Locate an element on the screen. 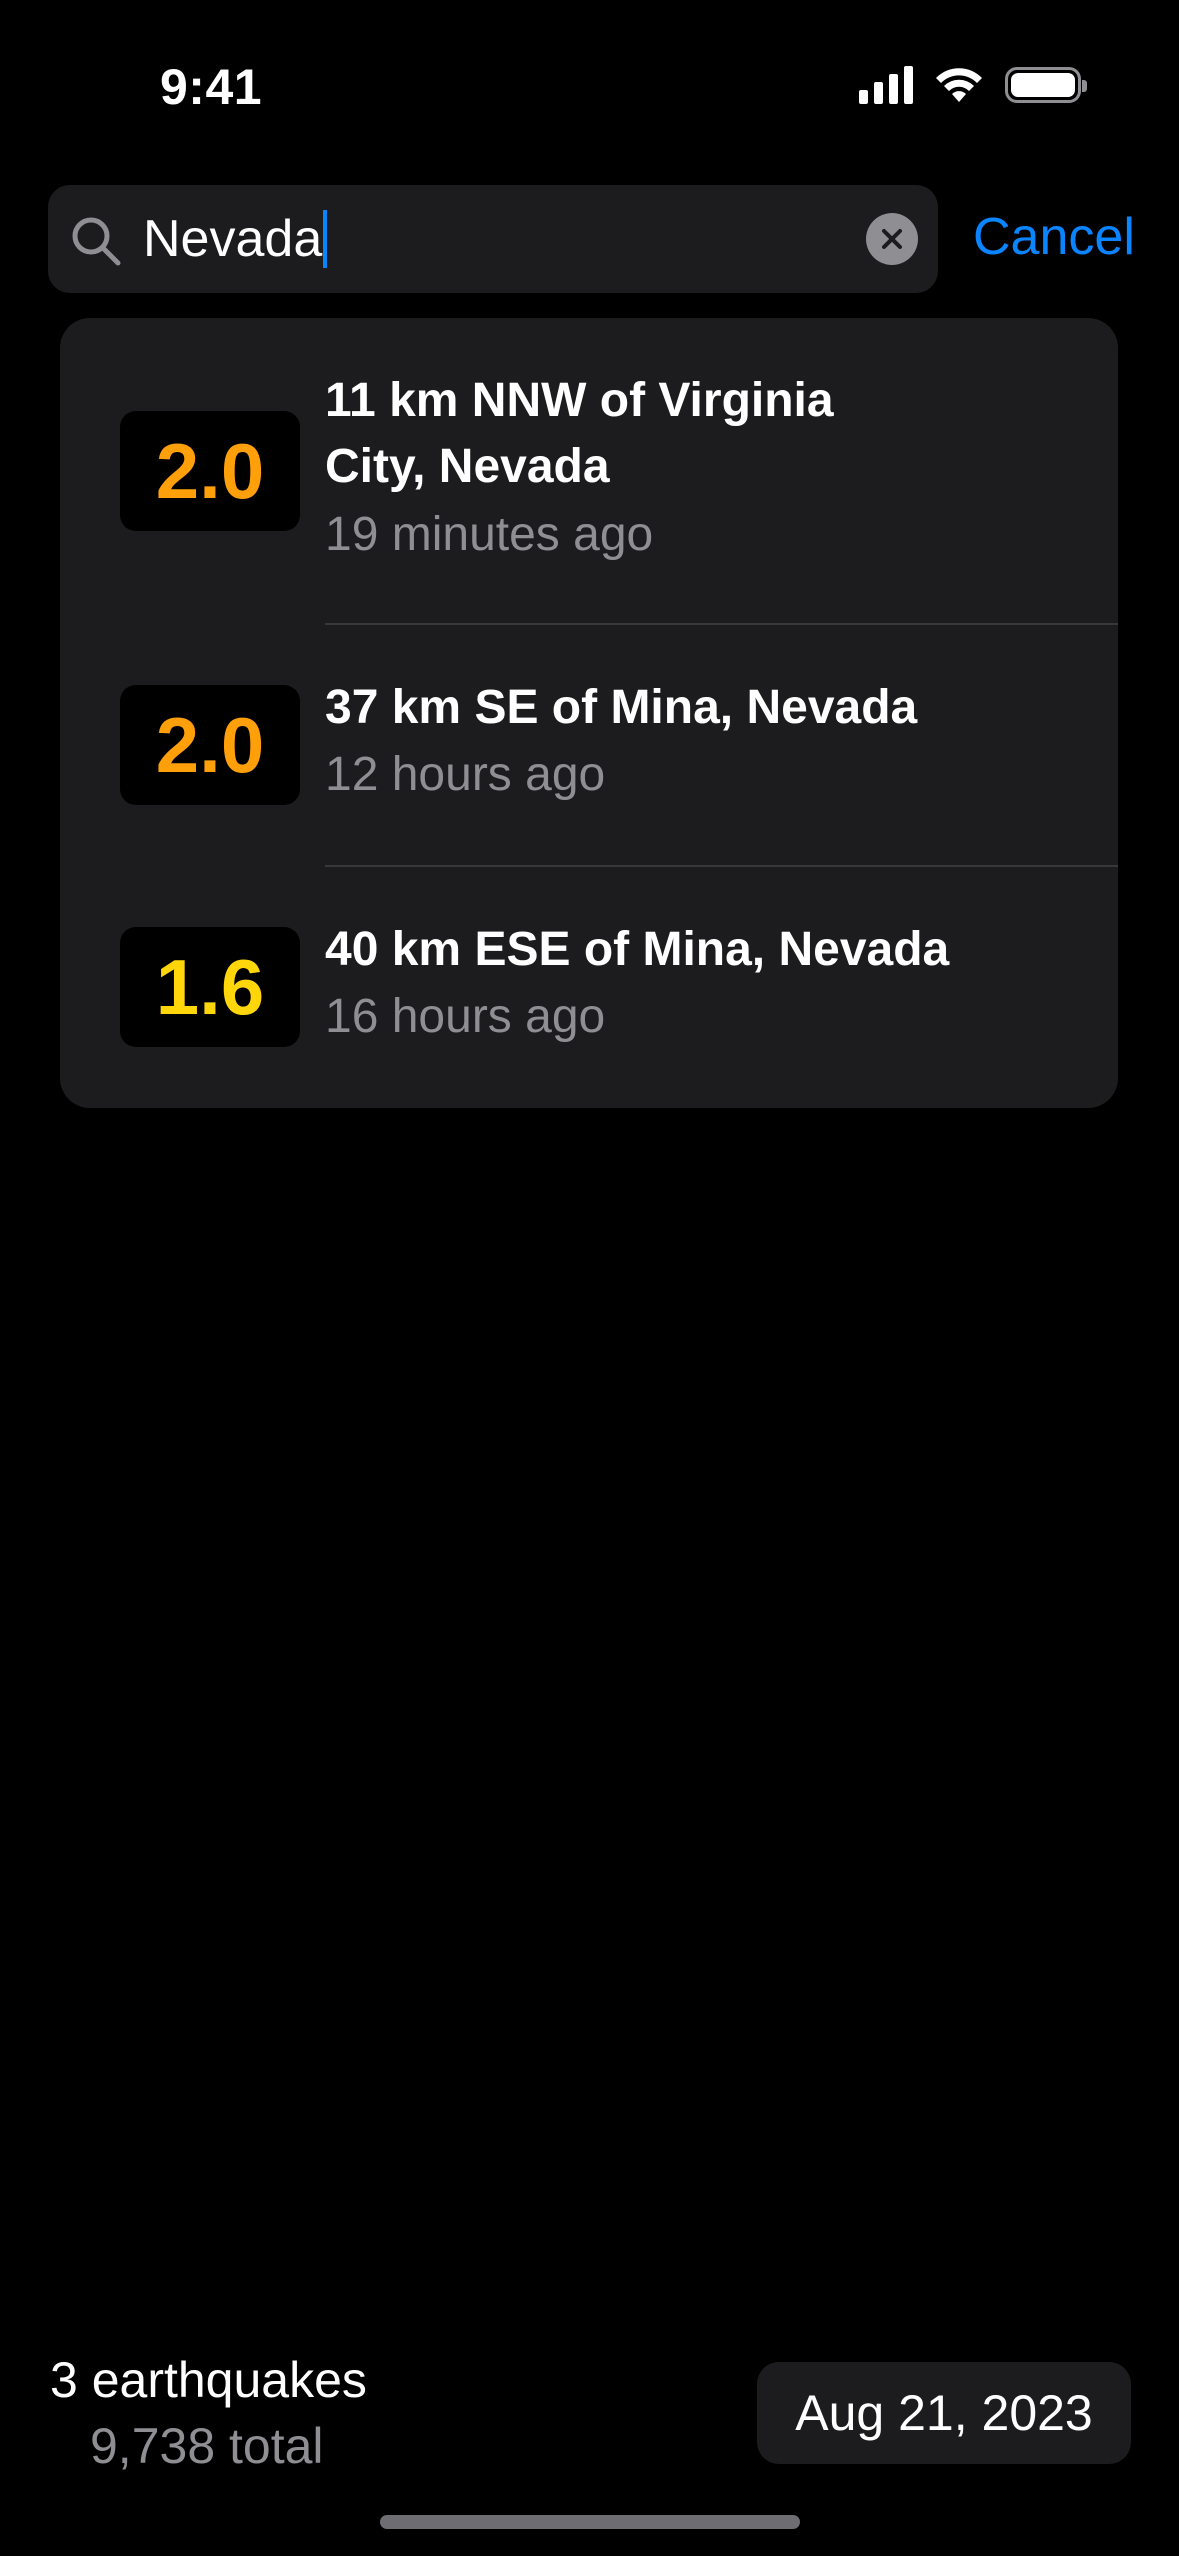  search-icon is located at coordinates (96, 241).